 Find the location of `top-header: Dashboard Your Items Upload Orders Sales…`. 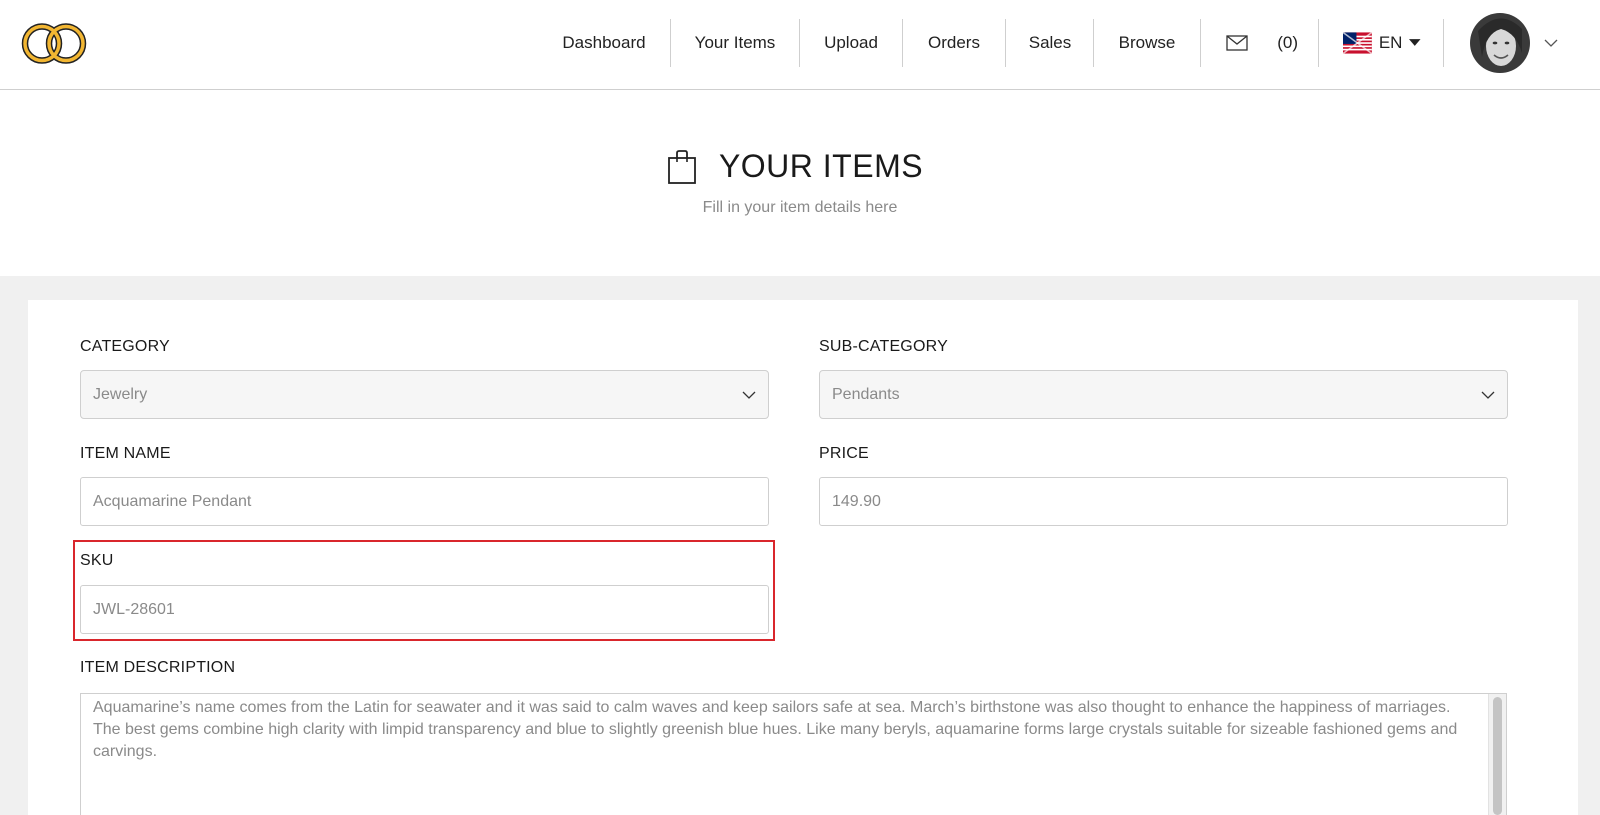

top-header: Dashboard Your Items Upload Orders Sales… is located at coordinates (800, 45).